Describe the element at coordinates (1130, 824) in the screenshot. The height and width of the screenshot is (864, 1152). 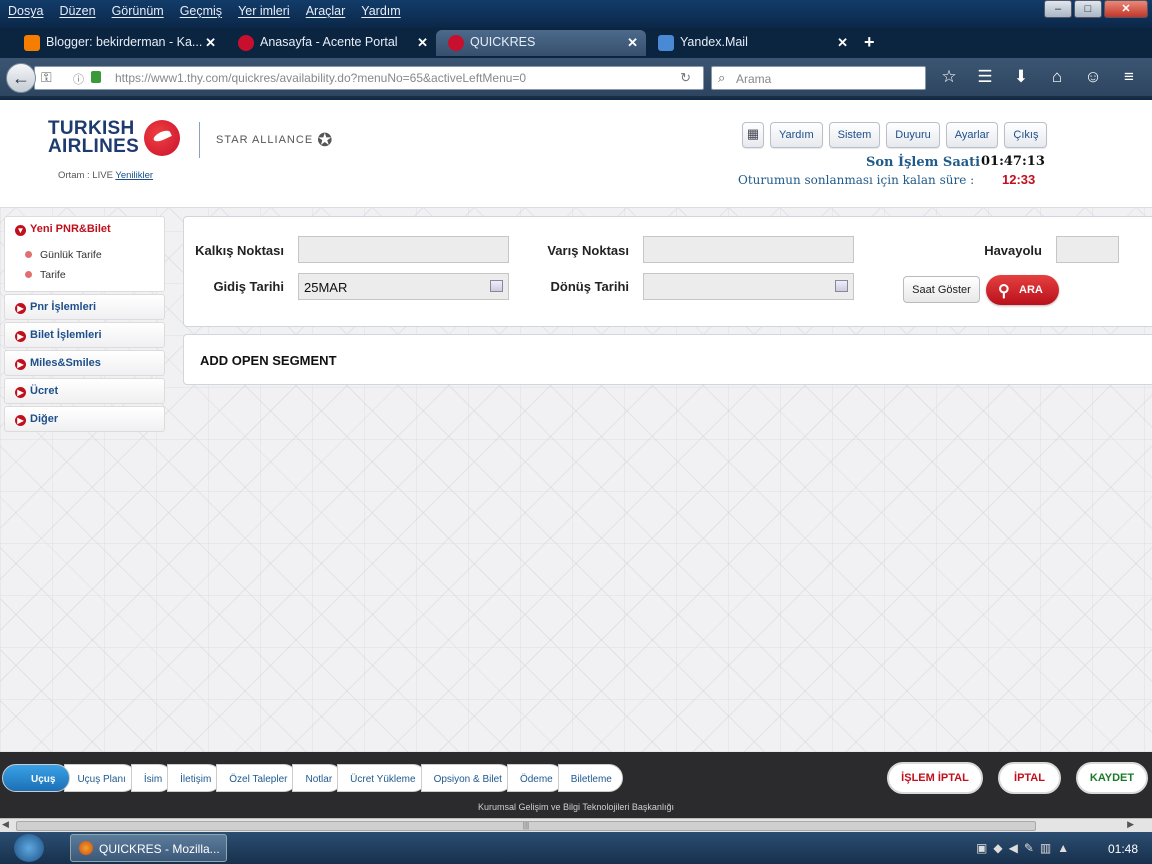
I see `scroll-right-icon: ▶` at that location.